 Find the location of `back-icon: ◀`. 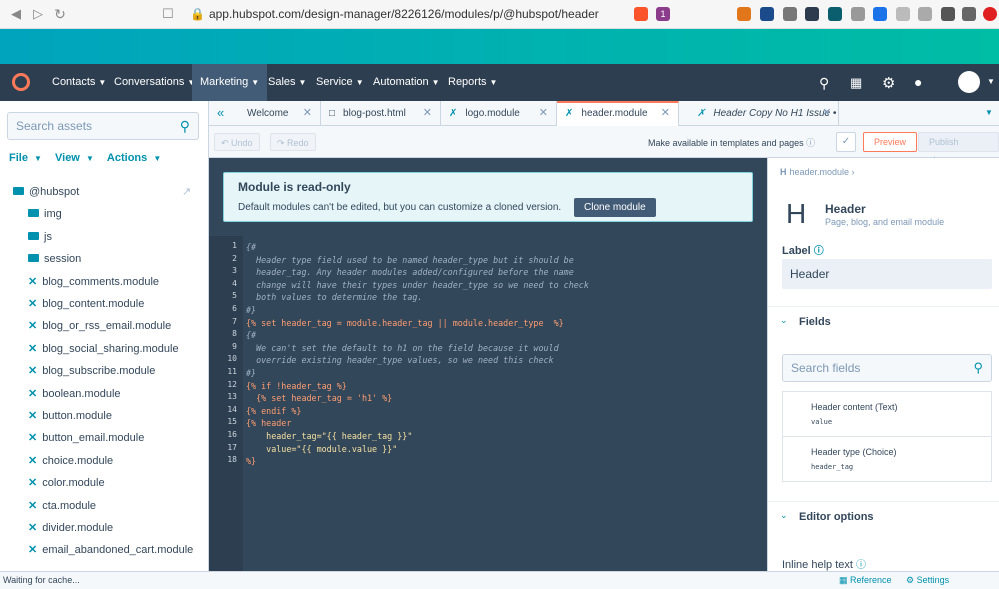

back-icon: ◀ is located at coordinates (16, 14).